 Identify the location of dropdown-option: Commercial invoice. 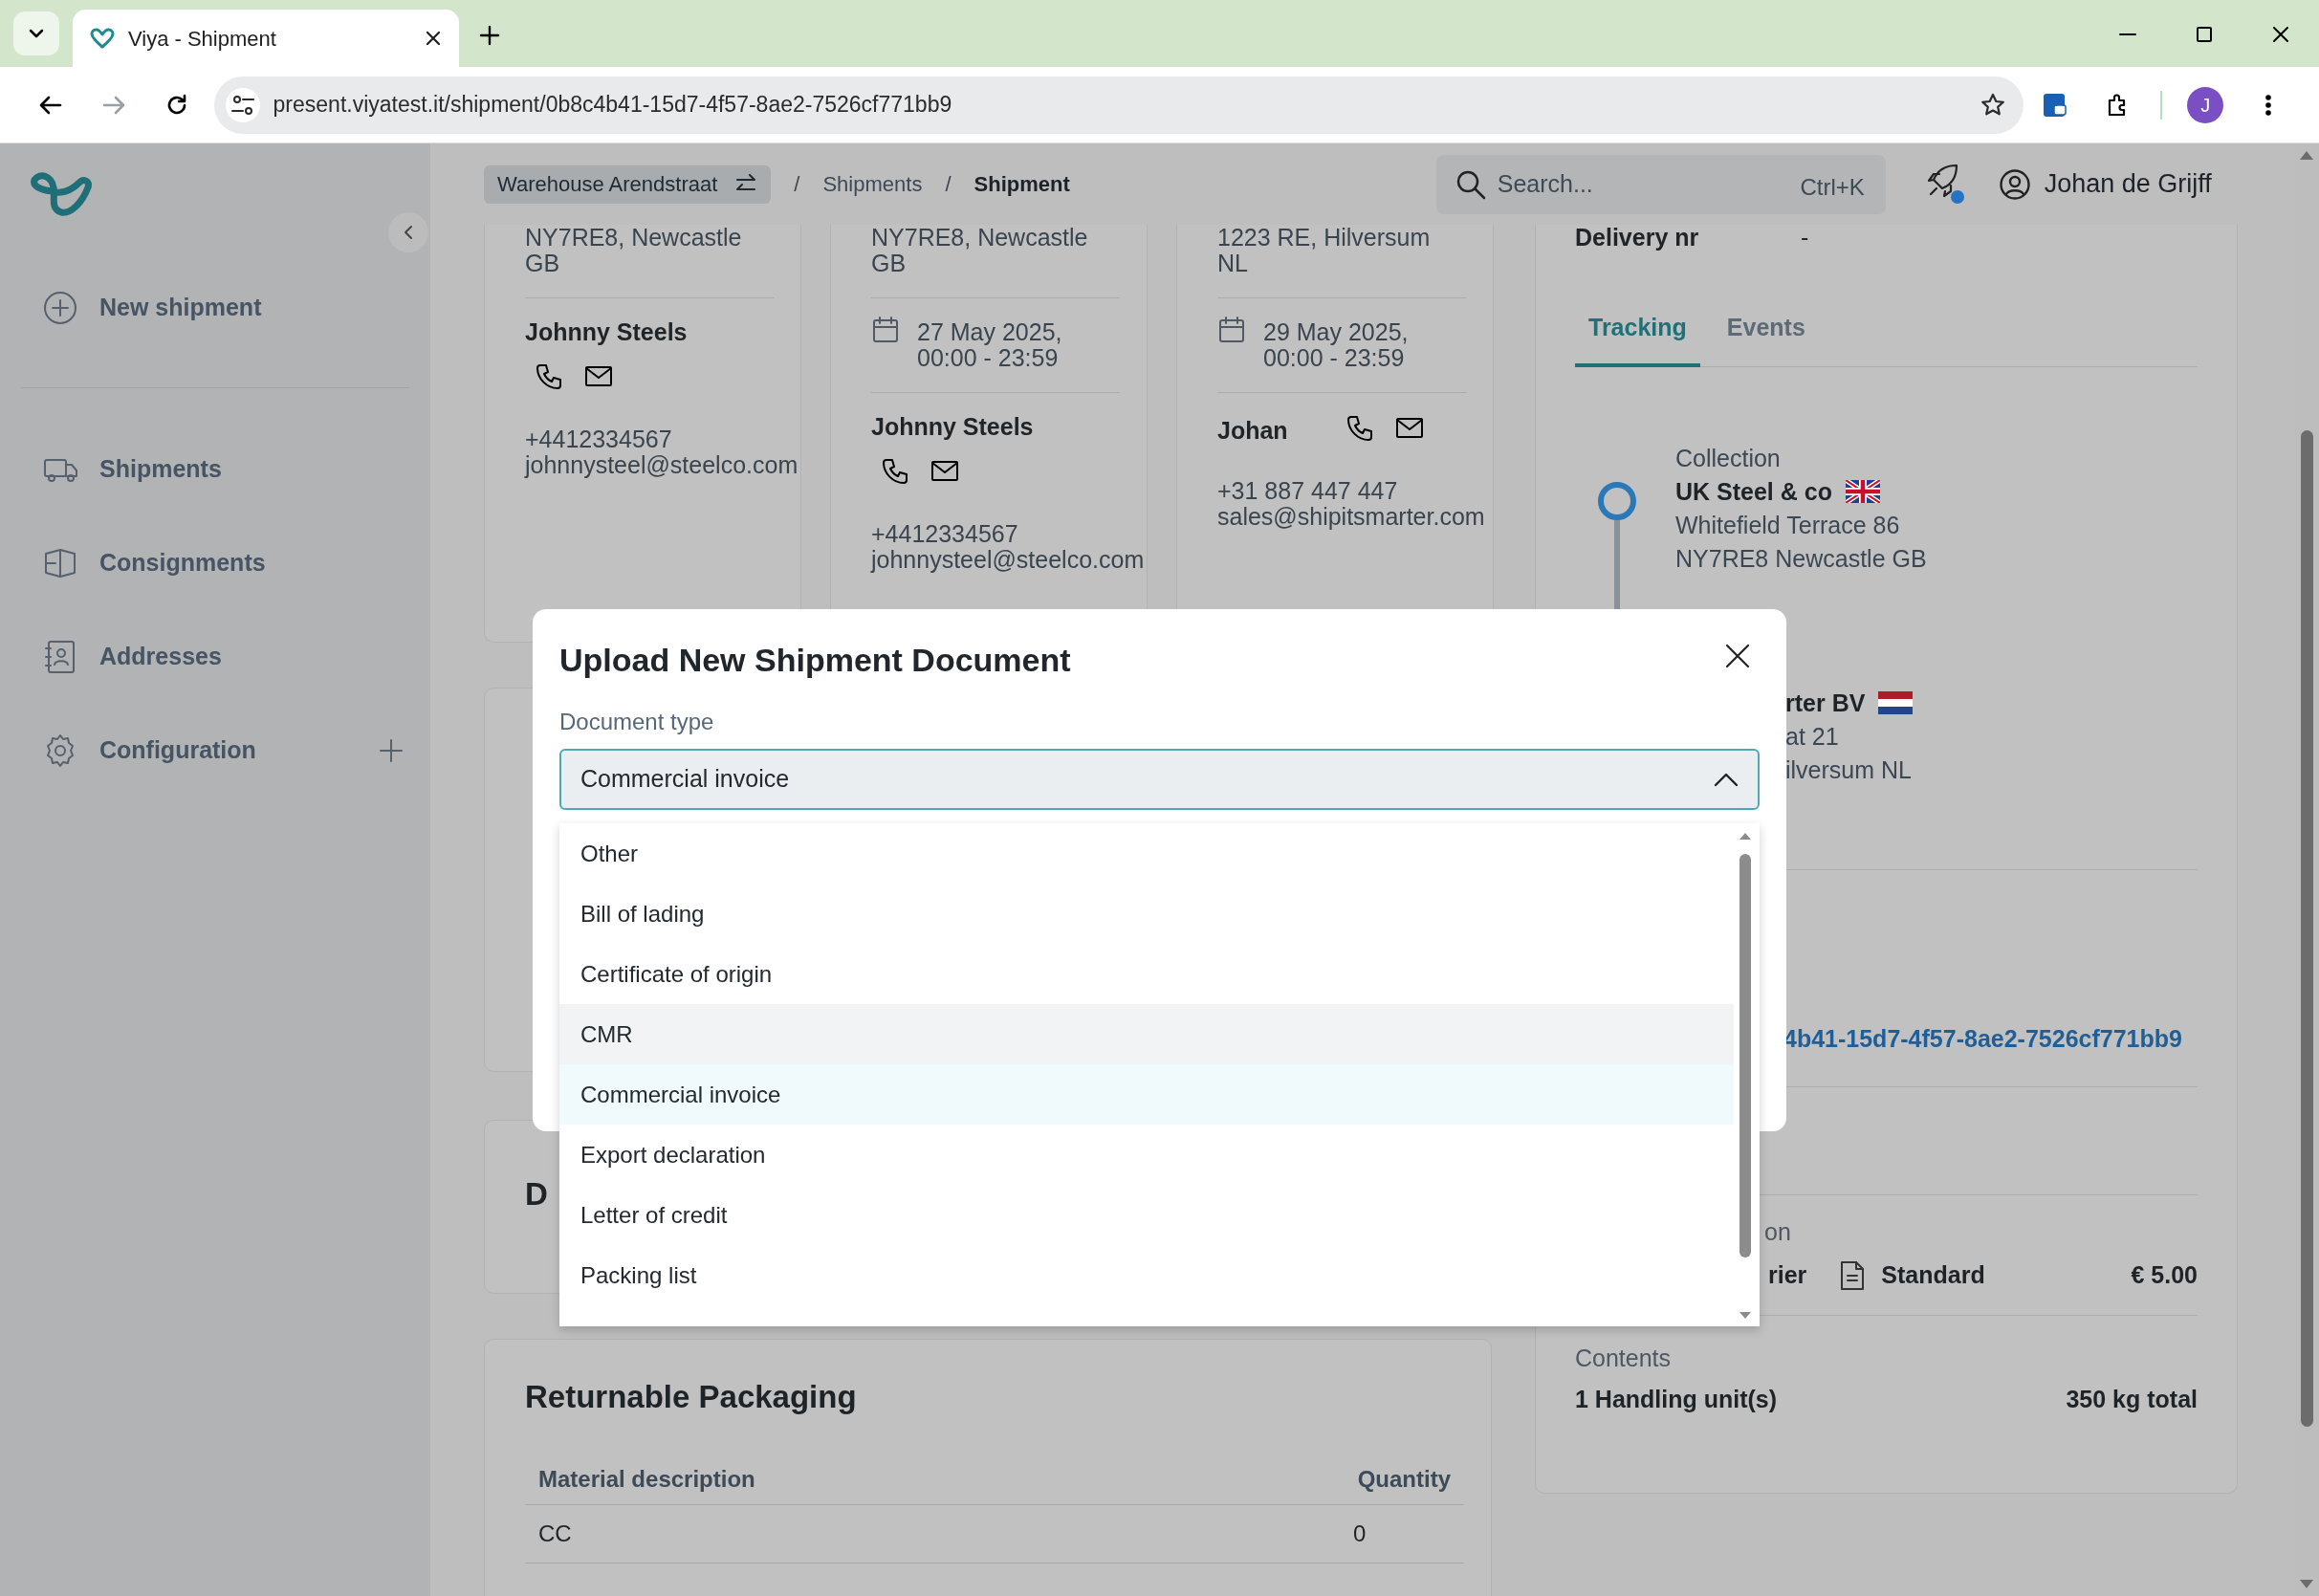
(1146, 1094).